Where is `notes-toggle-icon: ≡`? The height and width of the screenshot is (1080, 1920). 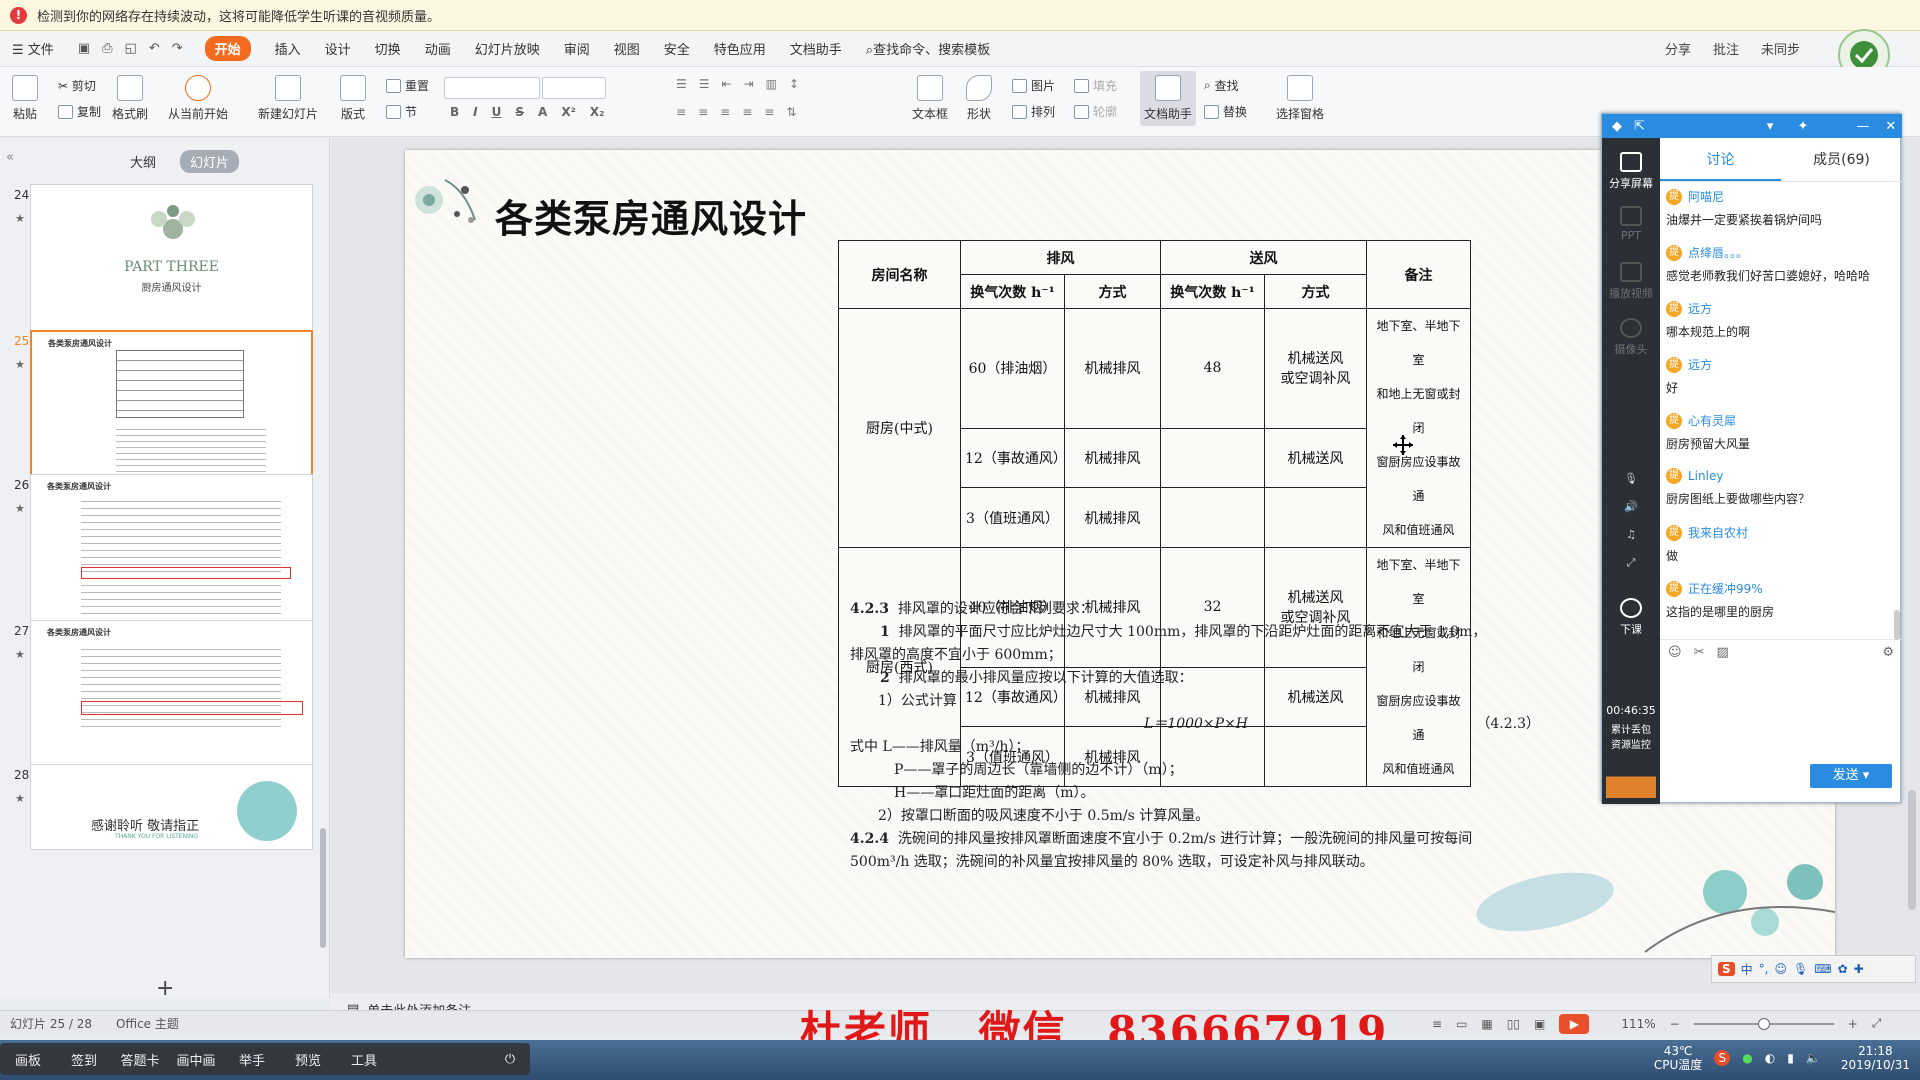 notes-toggle-icon: ≡ is located at coordinates (1437, 1024).